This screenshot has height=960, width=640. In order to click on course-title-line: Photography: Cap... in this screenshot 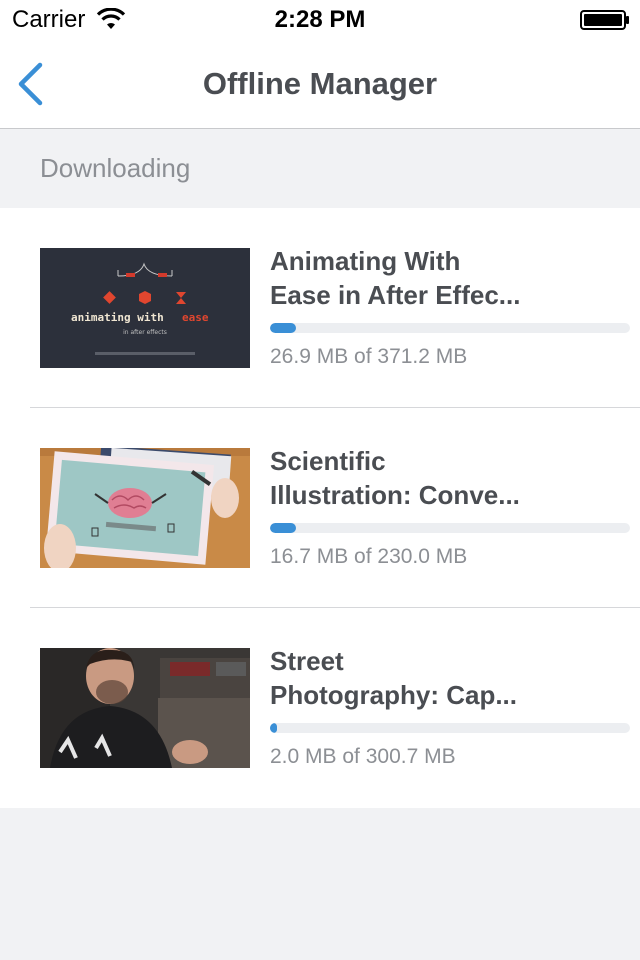, I will do `click(393, 695)`.